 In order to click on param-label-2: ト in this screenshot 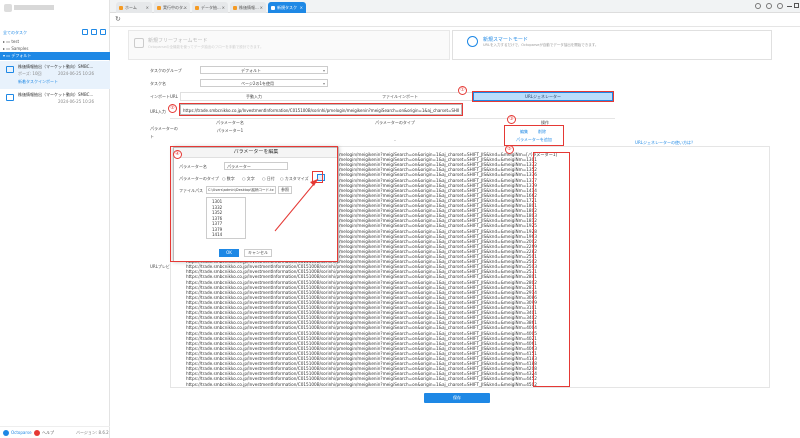, I will do `click(152, 136)`.